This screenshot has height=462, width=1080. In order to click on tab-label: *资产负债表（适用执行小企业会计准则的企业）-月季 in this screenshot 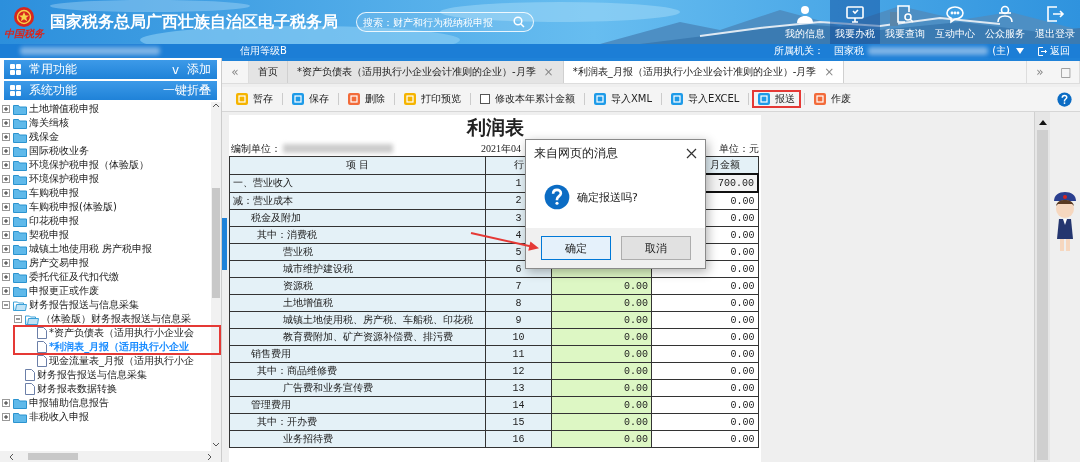, I will do `click(416, 72)`.